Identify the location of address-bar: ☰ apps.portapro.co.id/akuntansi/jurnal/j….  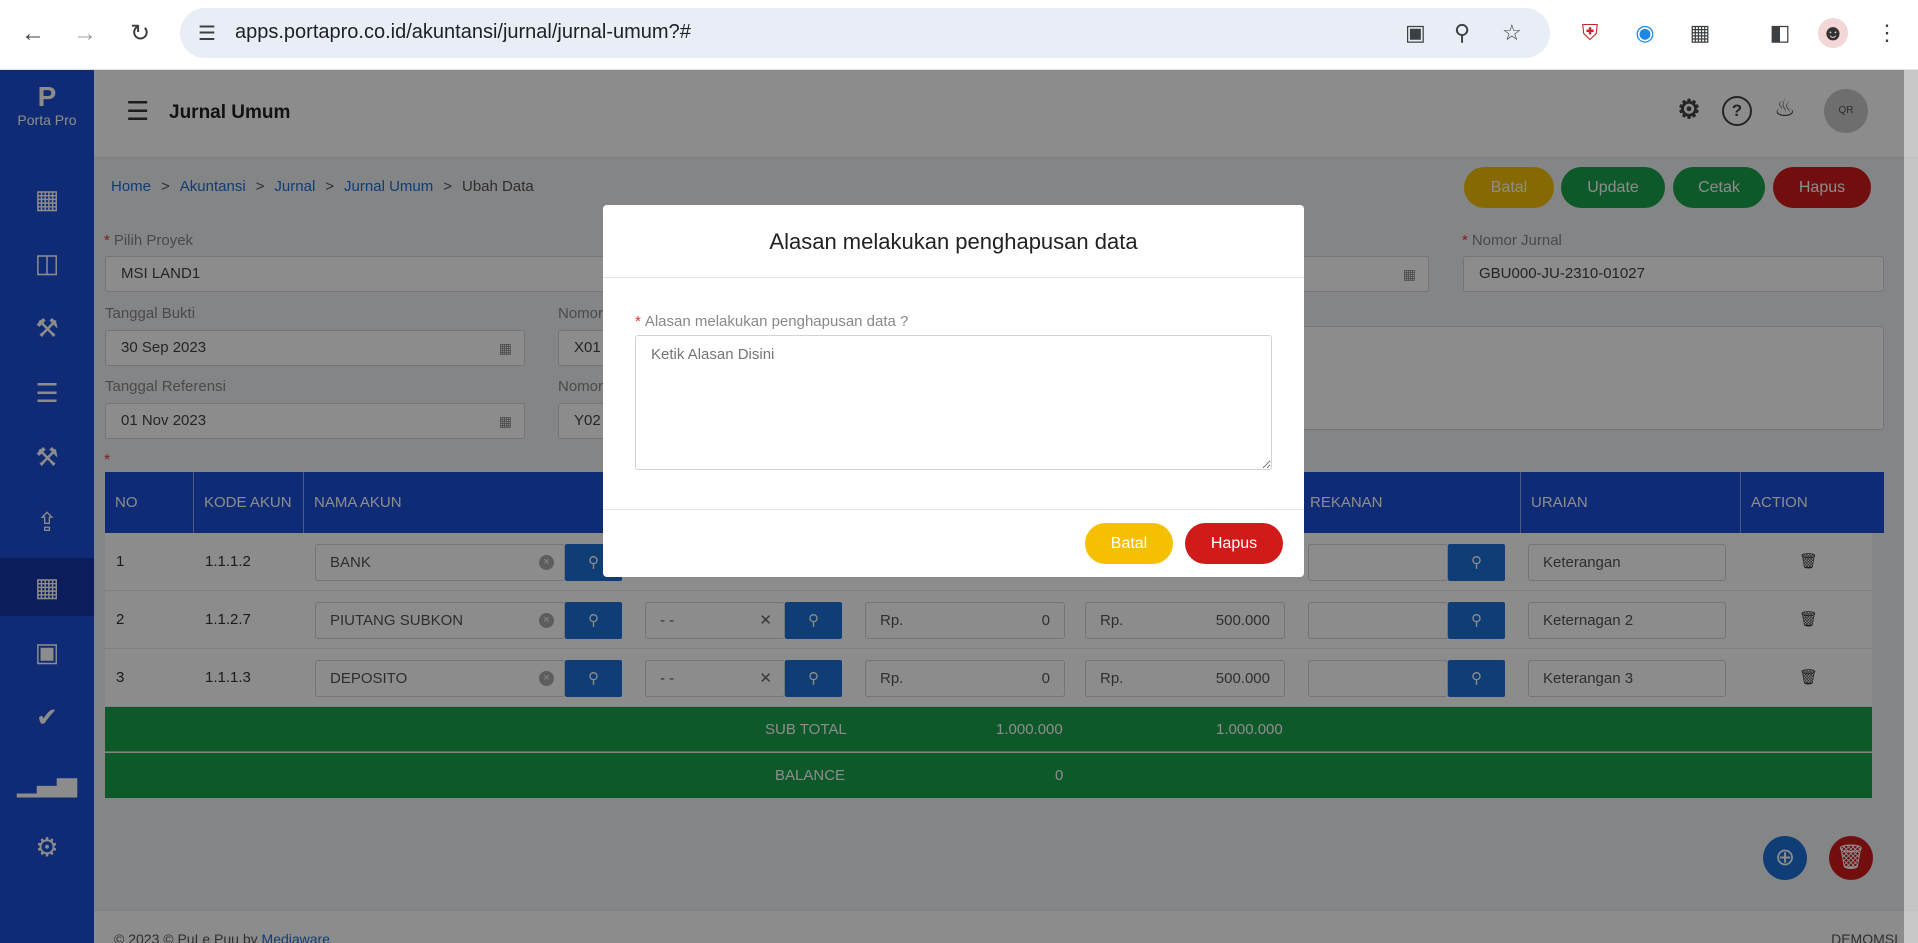
(865, 33).